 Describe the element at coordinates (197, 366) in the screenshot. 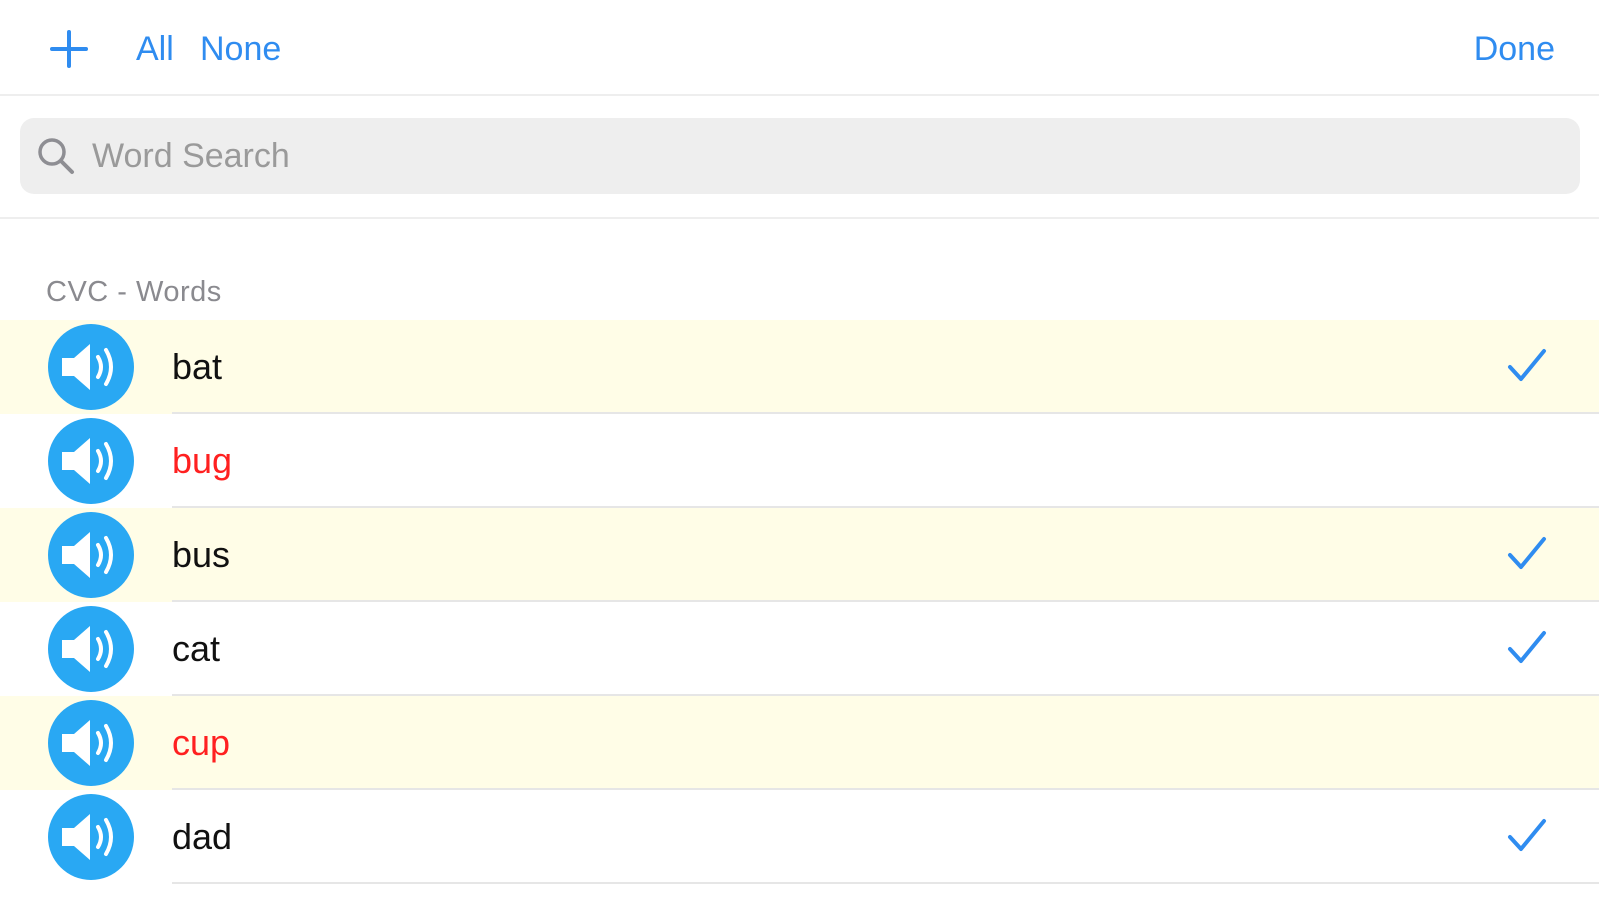

I see `word-label: bat` at that location.